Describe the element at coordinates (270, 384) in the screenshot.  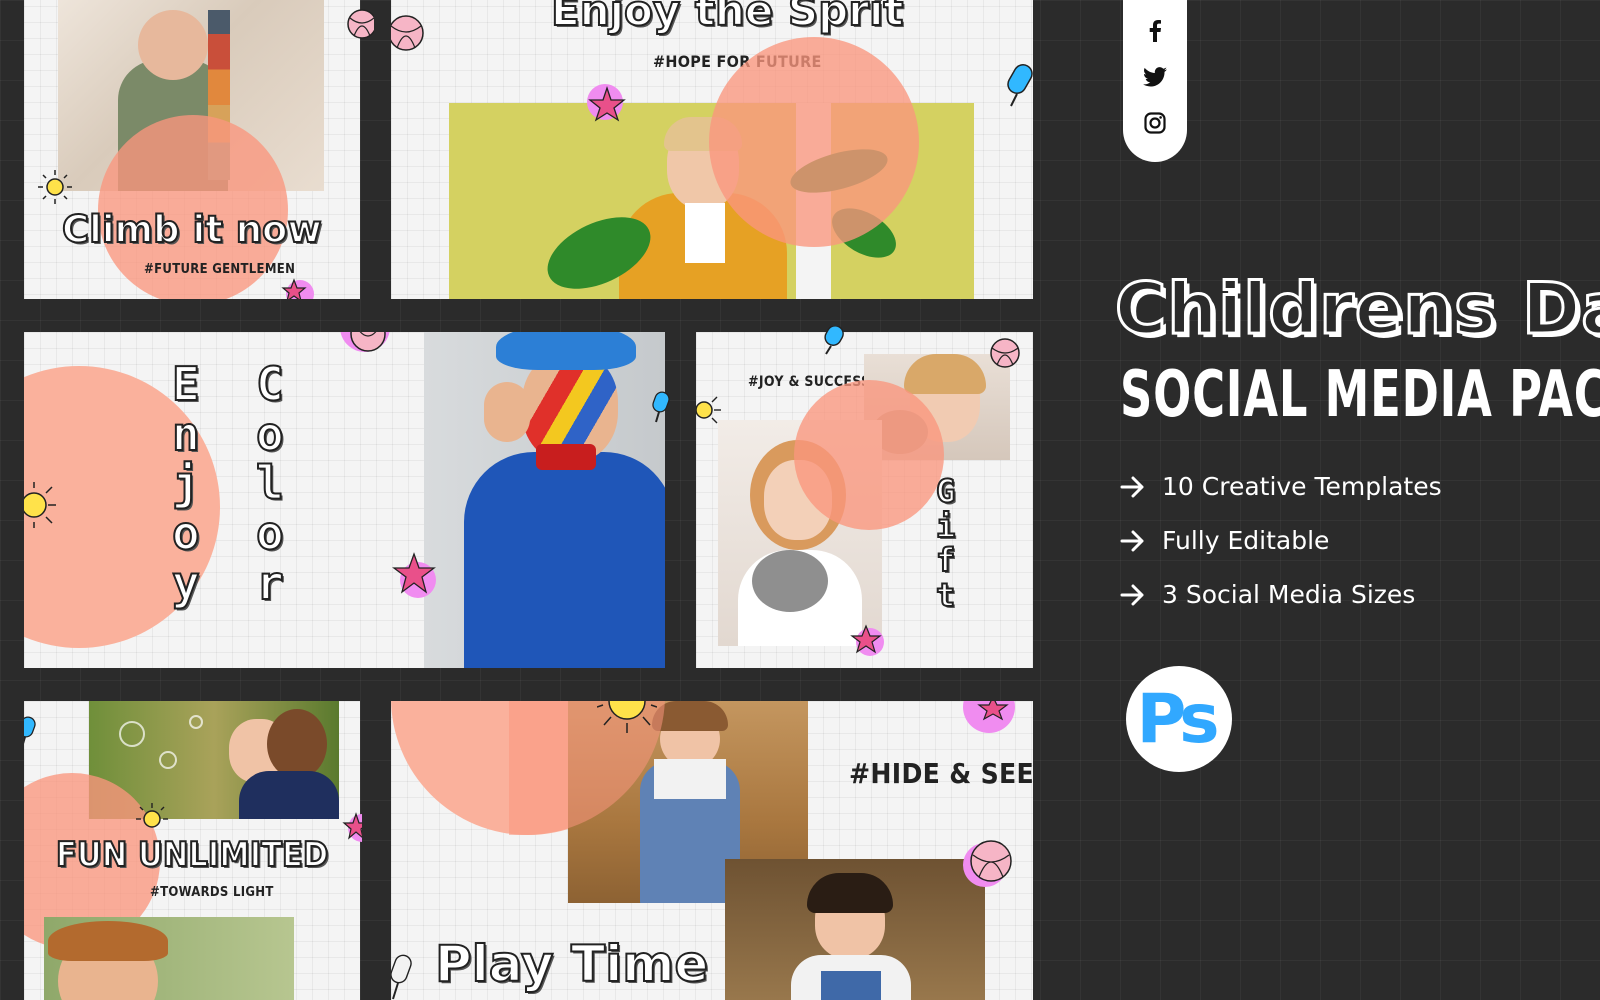
I see `letter: C` at that location.